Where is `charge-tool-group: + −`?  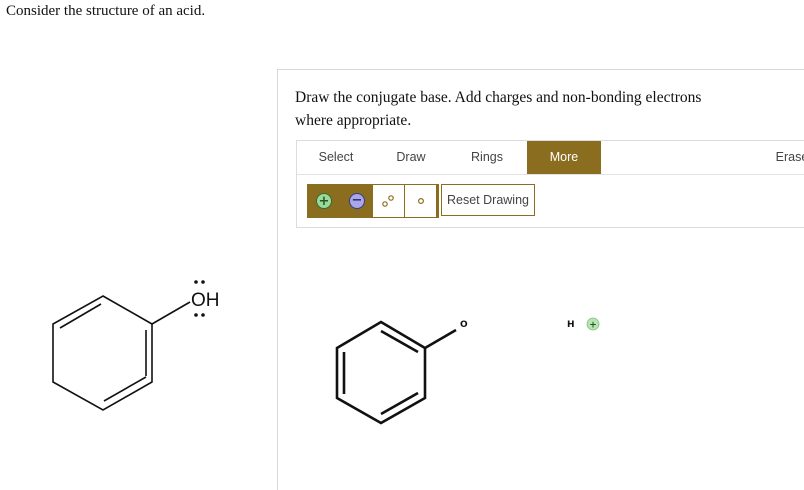 charge-tool-group: + − is located at coordinates (373, 201).